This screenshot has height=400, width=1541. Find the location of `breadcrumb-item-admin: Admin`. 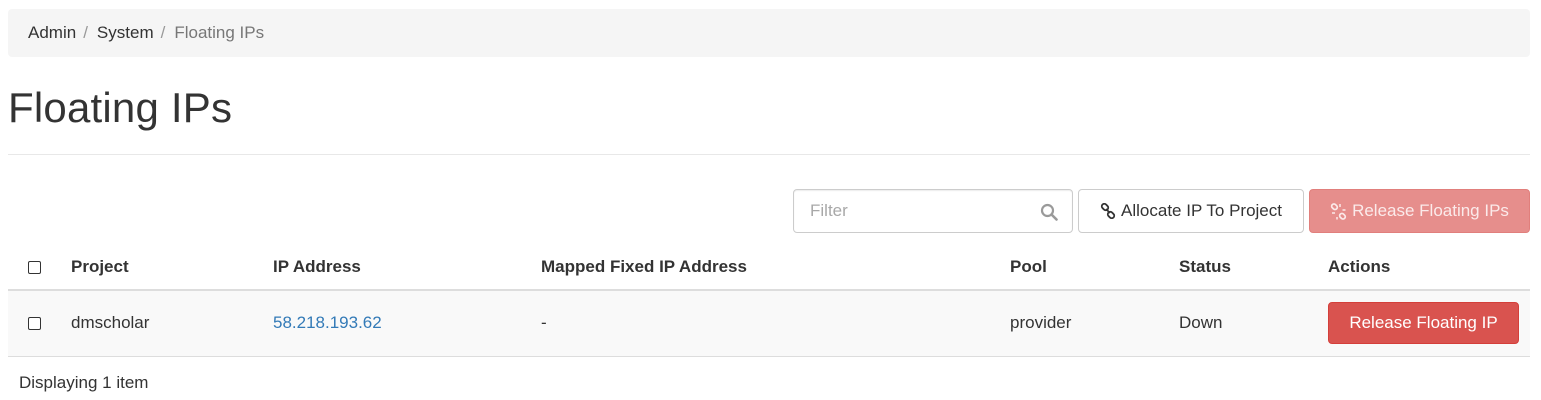

breadcrumb-item-admin: Admin is located at coordinates (52, 33).